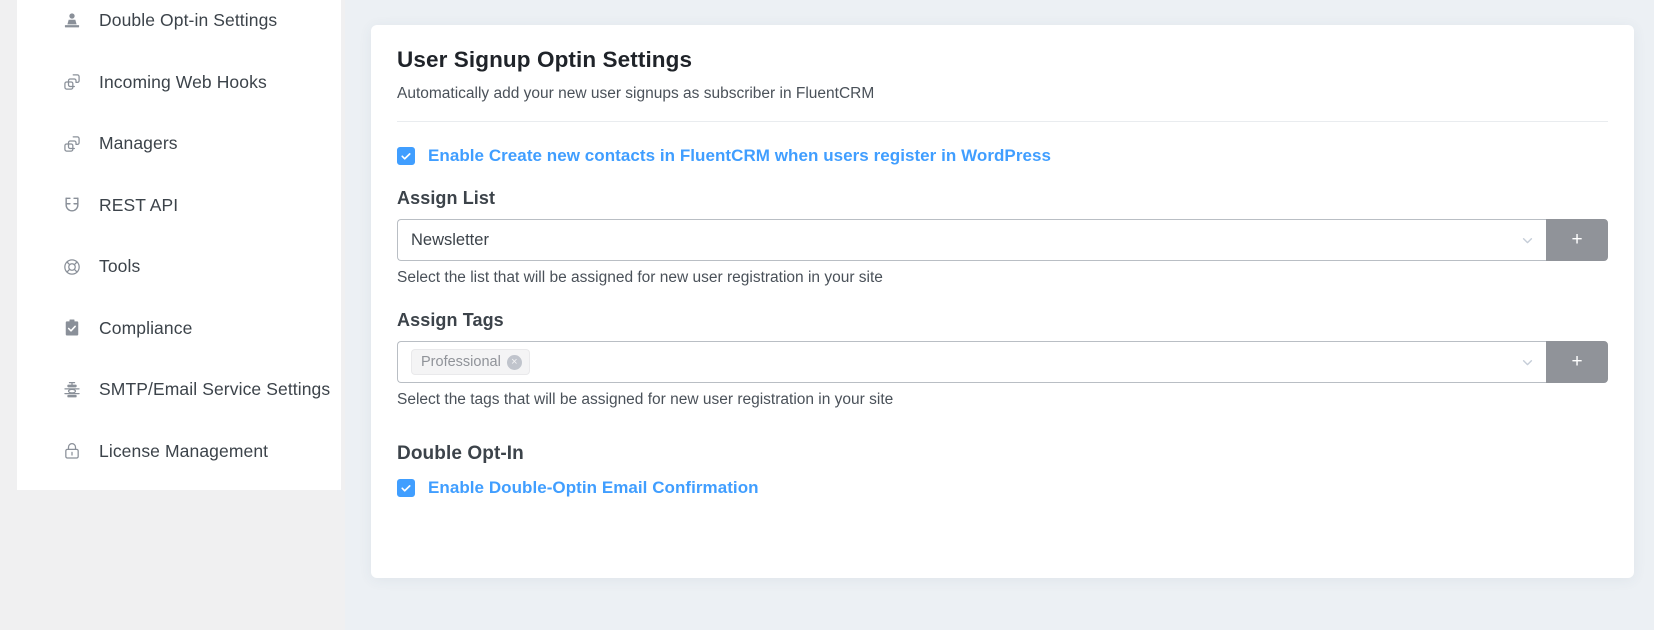  What do you see at coordinates (72, 451) in the screenshot?
I see `lock-icon` at bounding box center [72, 451].